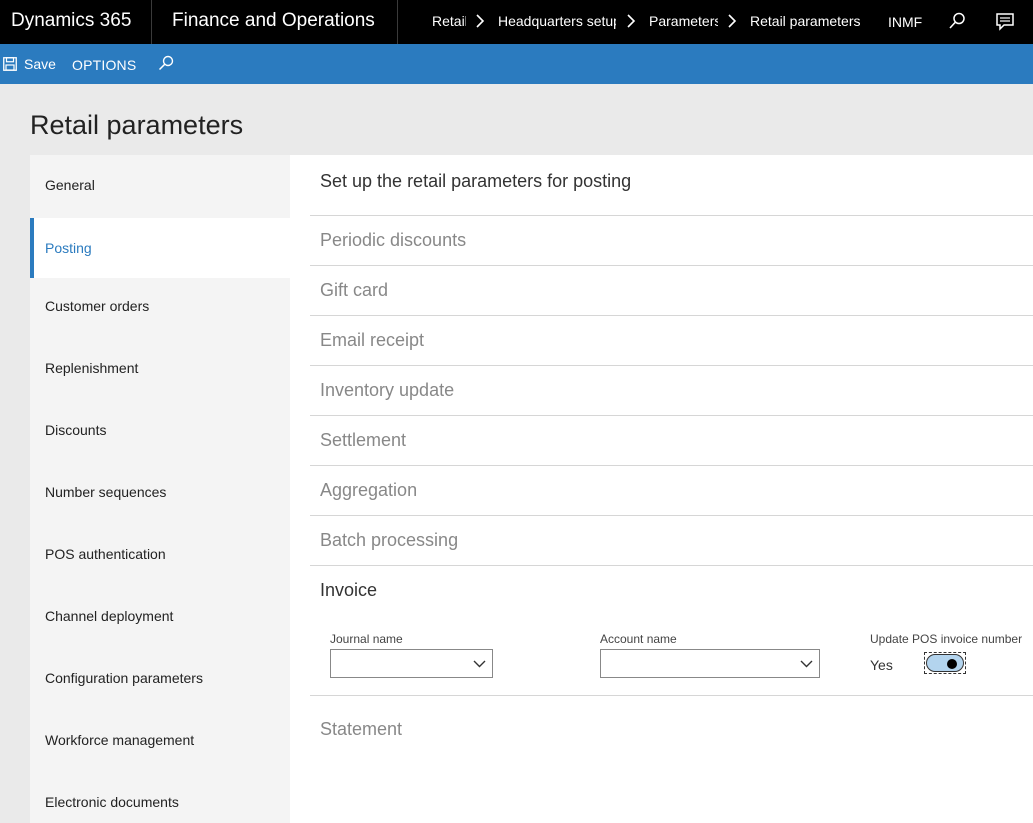  What do you see at coordinates (449, 22) in the screenshot?
I see `breadcrumb-retail: Retail` at bounding box center [449, 22].